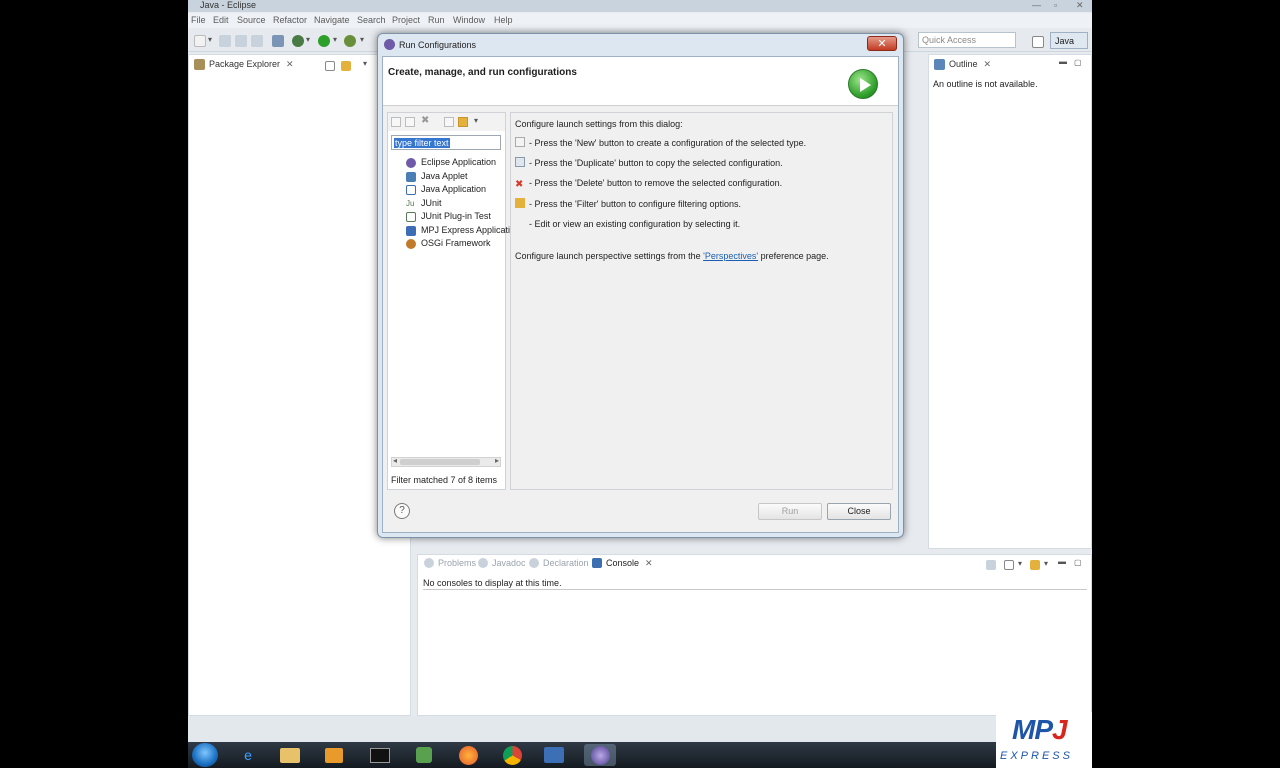  Describe the element at coordinates (257, 41) in the screenshot. I see `print-icon` at that location.